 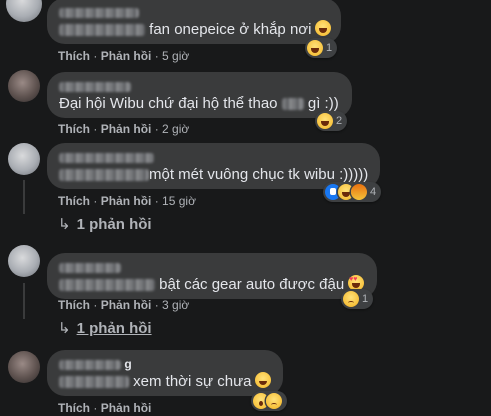 I want to click on timestamp: 3 giờ, so click(x=175, y=305).